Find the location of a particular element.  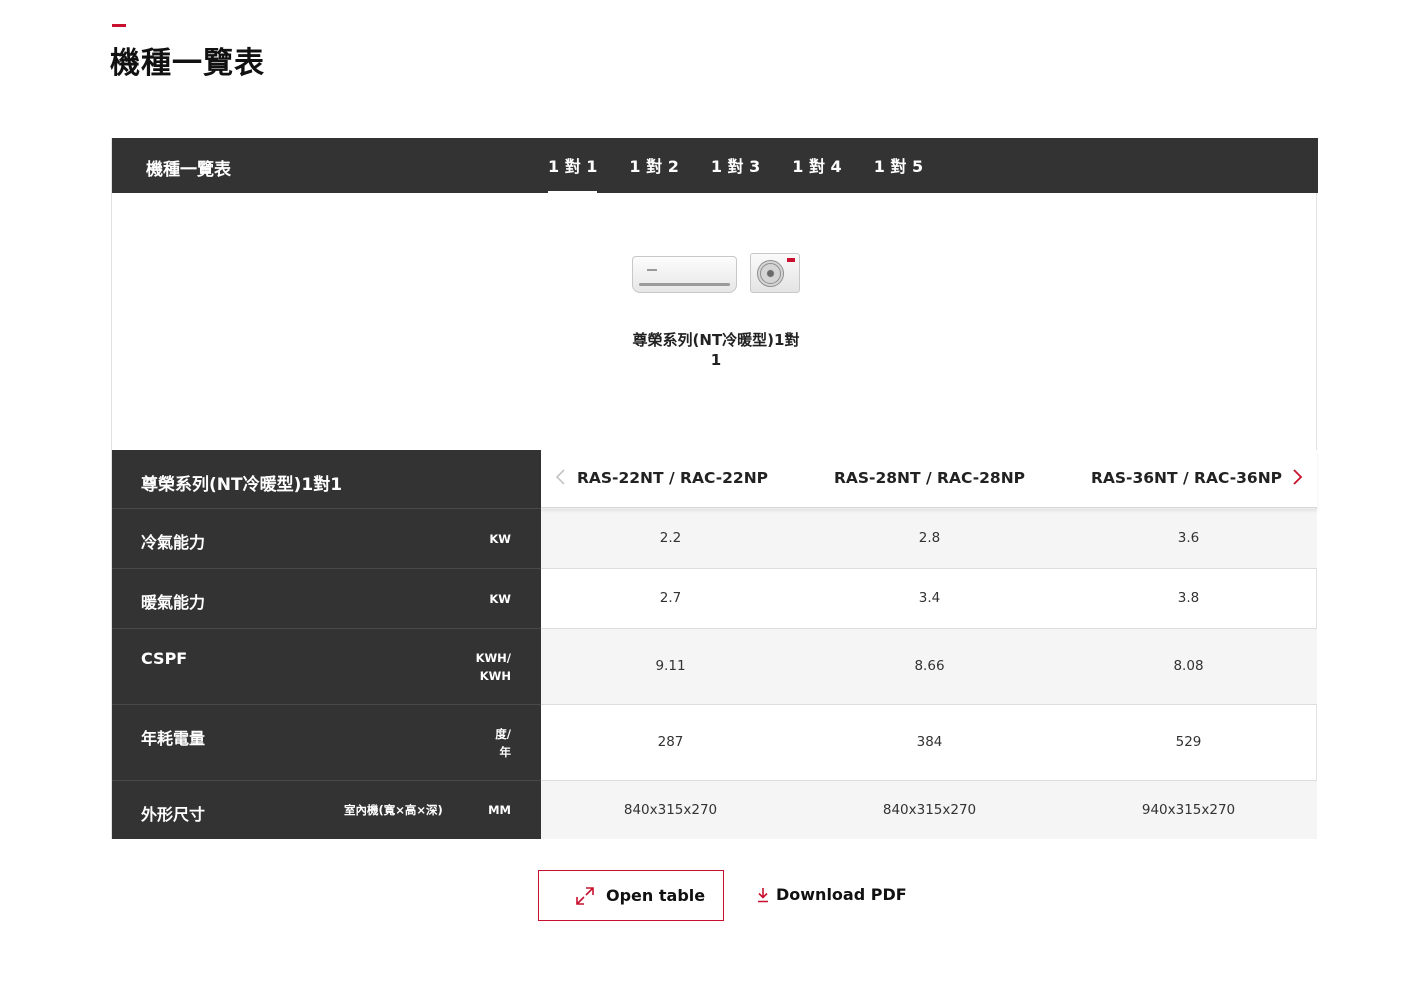

indoor-unit-image is located at coordinates (684, 274).